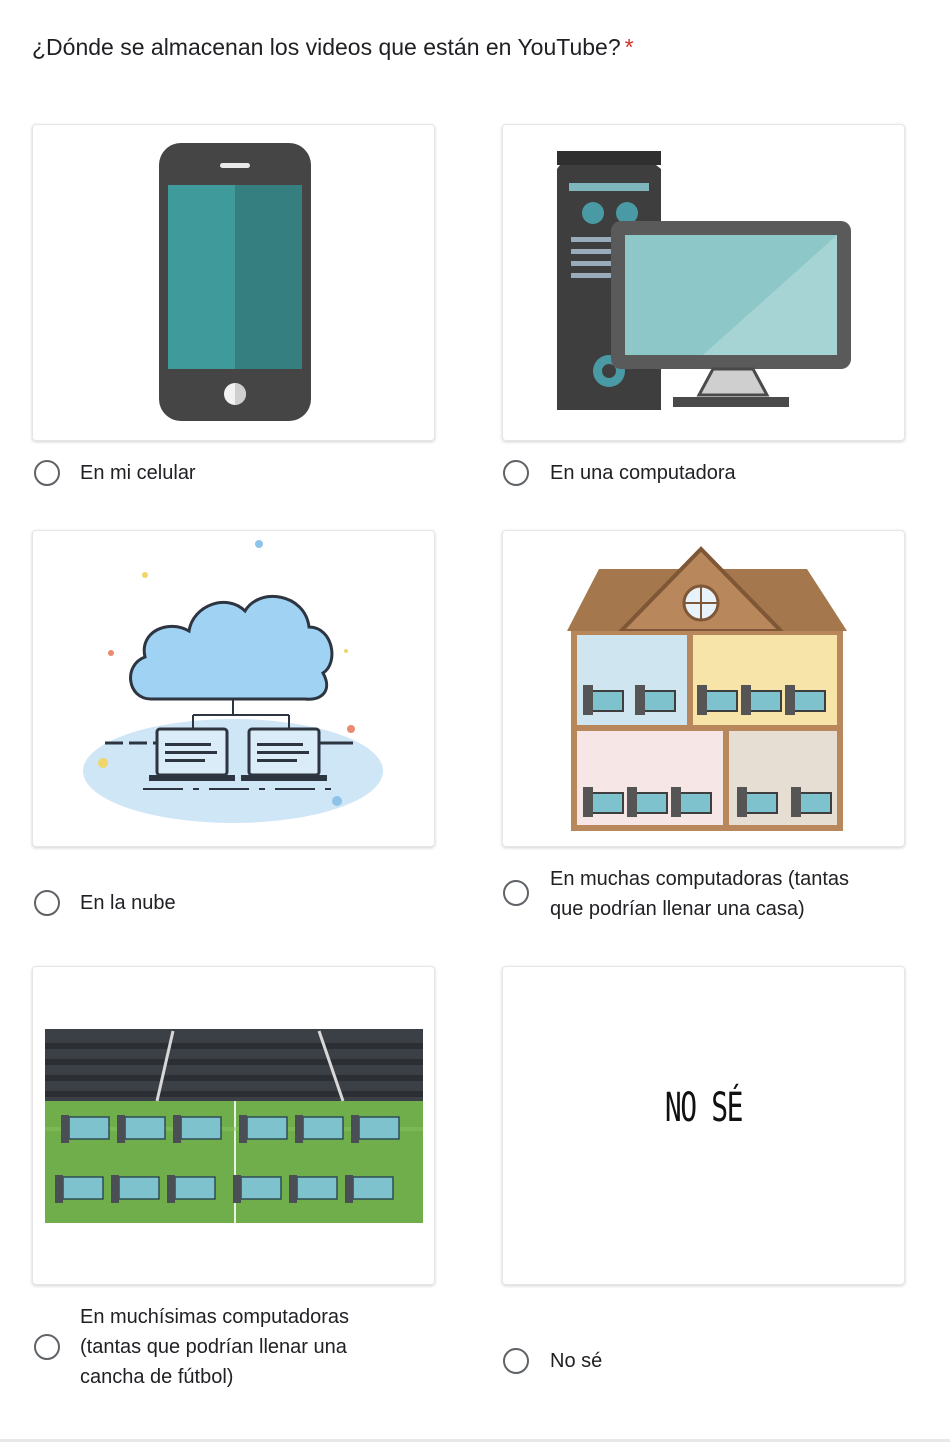 This screenshot has height=1442, width=950. I want to click on radio-en-muchisimas-computadoras, so click(47, 1347).